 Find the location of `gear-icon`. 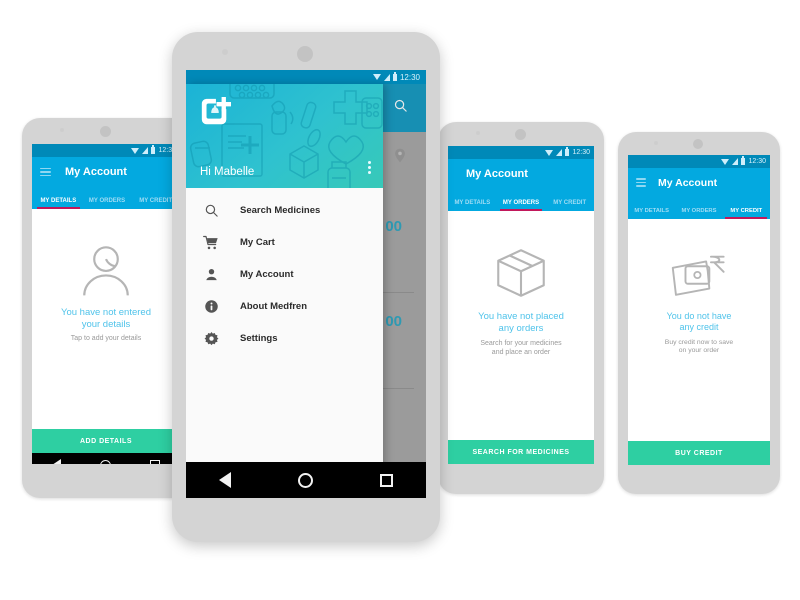

gear-icon is located at coordinates (211, 338).